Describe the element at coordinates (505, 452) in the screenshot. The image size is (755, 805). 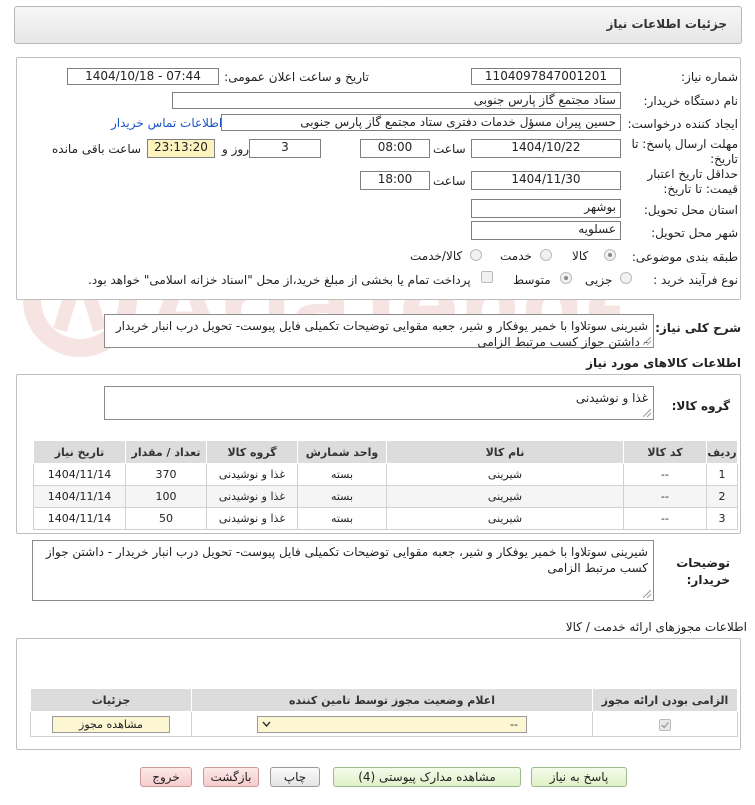
I see `column-header: نام کالا` at that location.